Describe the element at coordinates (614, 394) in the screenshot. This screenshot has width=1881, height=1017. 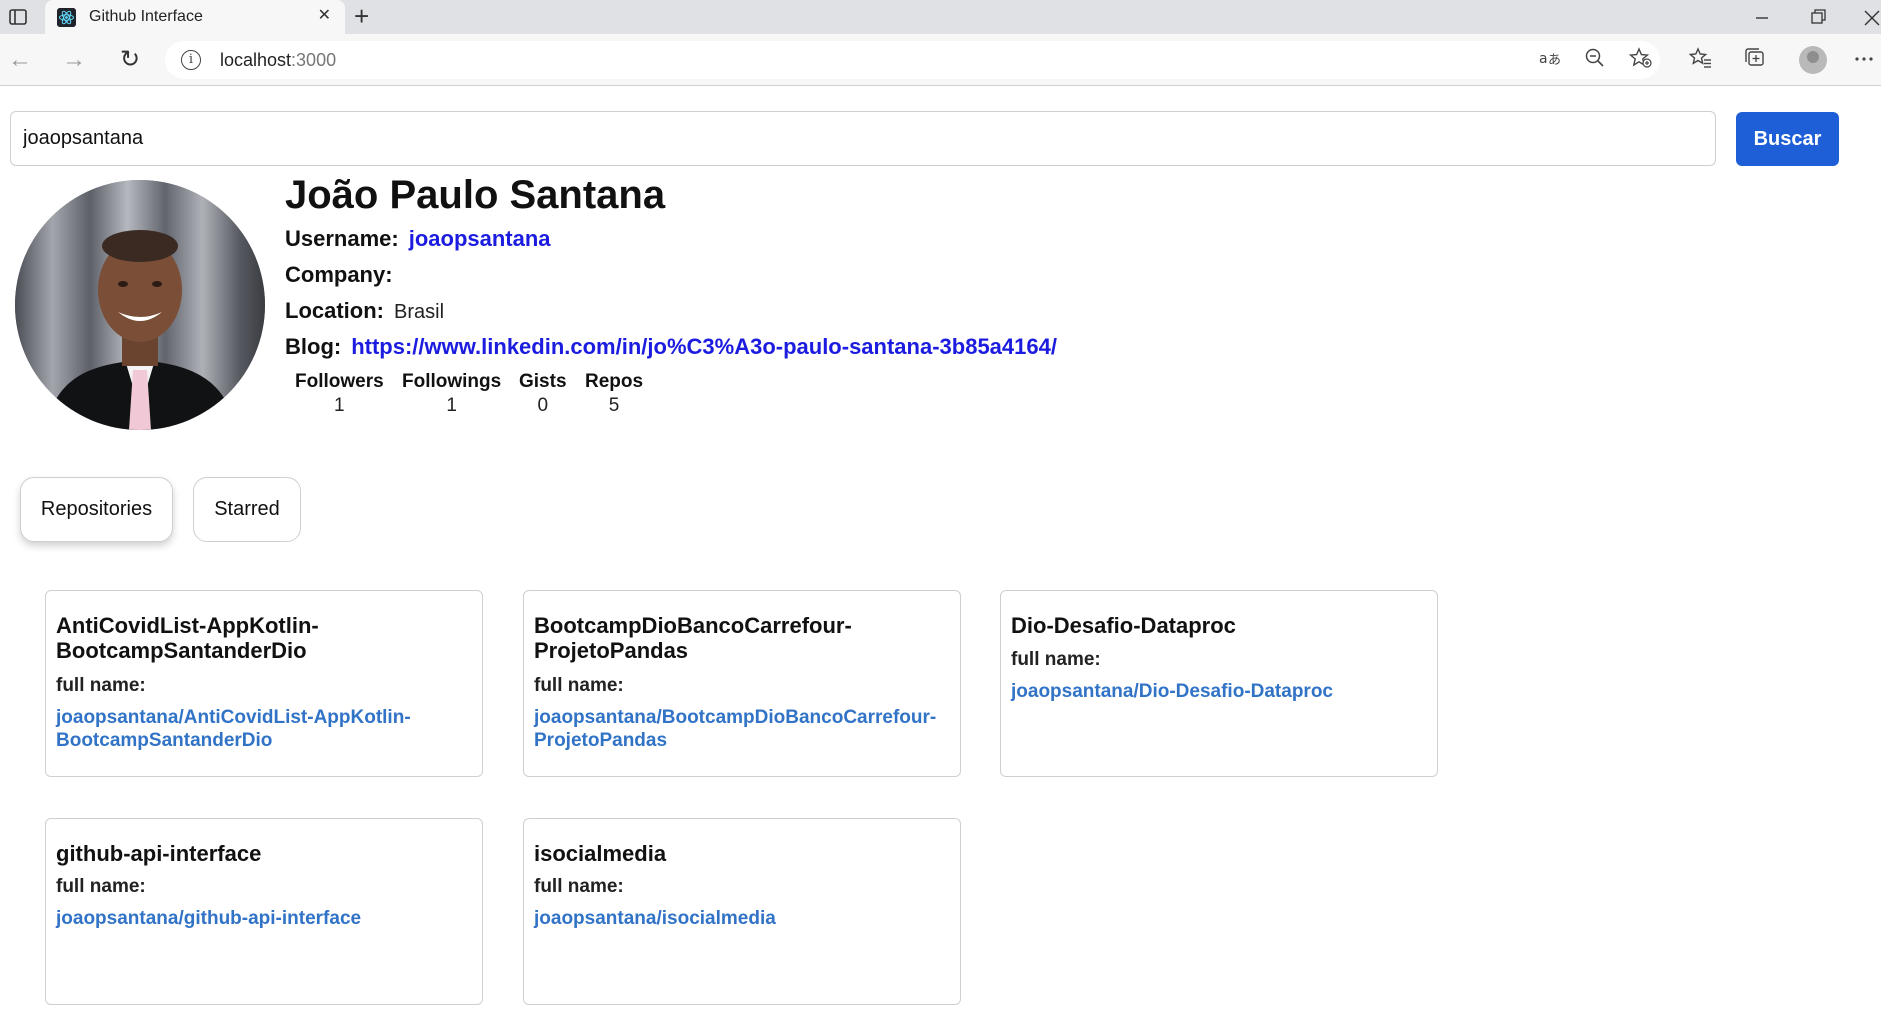
I see `stat-repos: Repos 5` at that location.